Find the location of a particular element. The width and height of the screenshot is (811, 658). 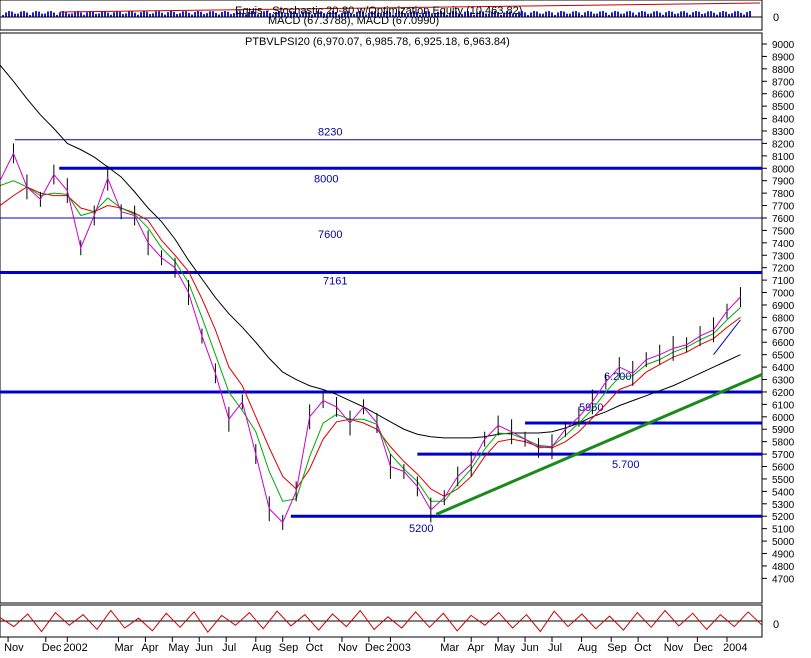

y-tick-label: 8300 is located at coordinates (783, 132).